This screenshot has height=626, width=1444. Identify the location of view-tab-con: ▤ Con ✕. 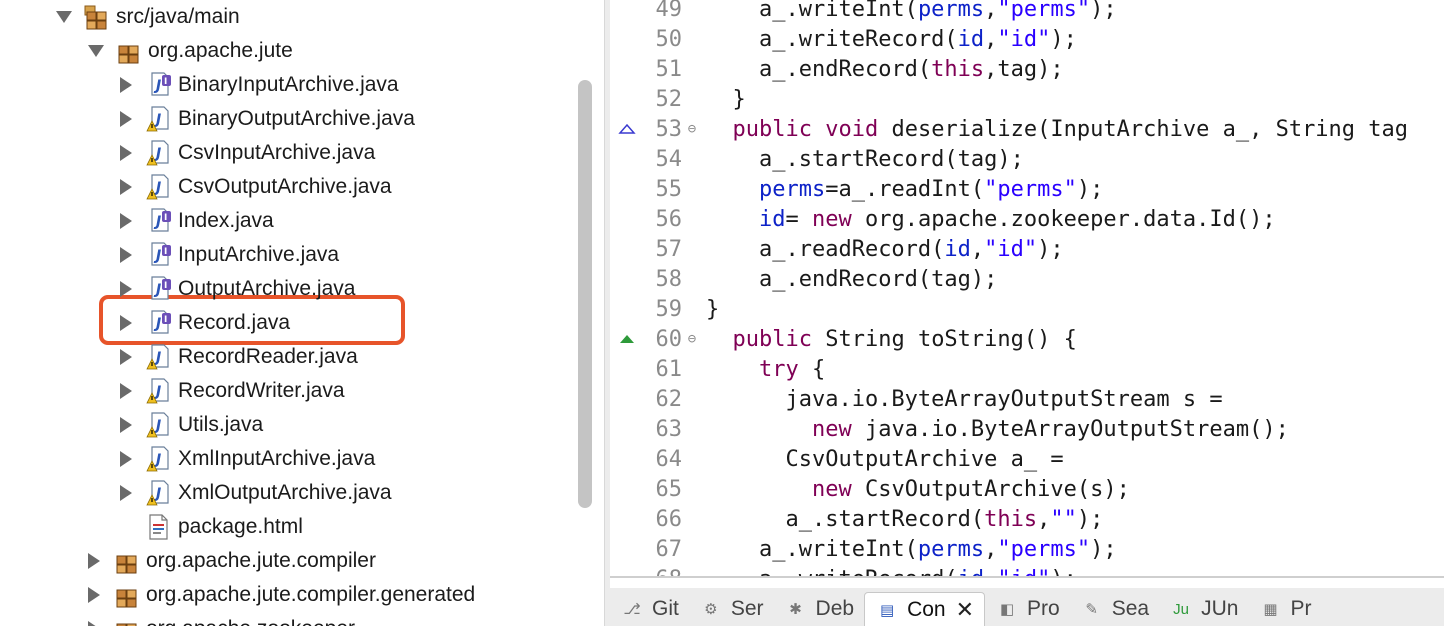
(925, 609).